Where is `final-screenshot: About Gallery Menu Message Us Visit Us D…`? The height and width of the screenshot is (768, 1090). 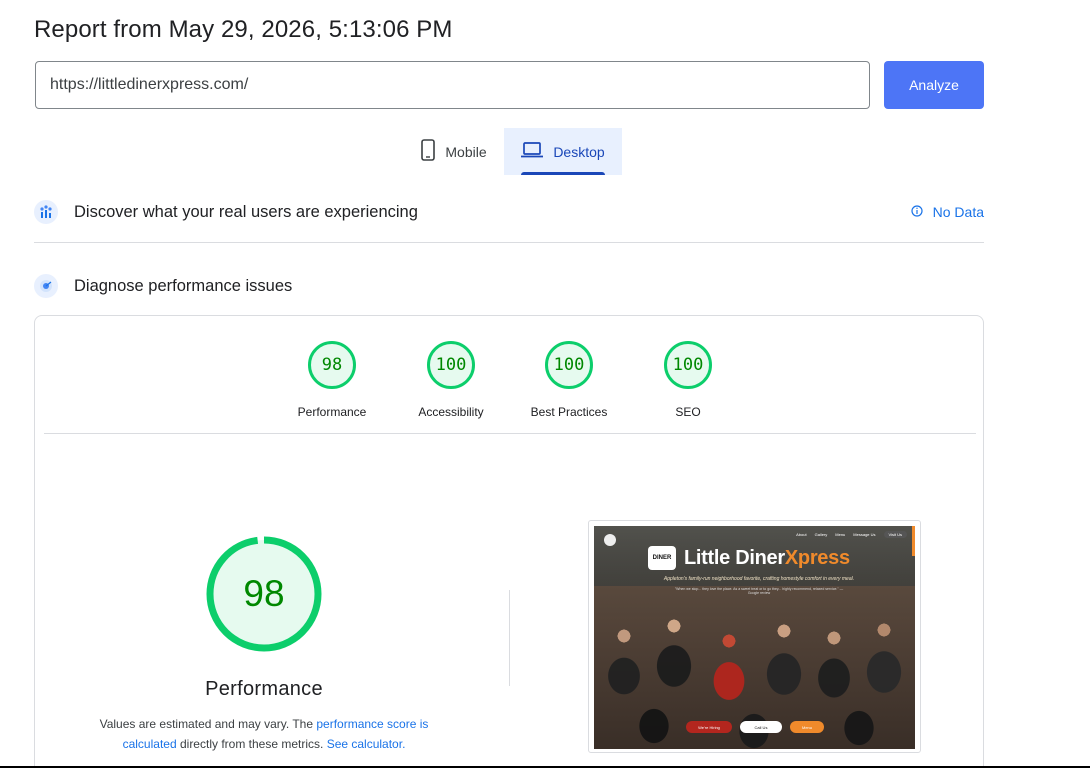 final-screenshot: About Gallery Menu Message Us Visit Us D… is located at coordinates (754, 636).